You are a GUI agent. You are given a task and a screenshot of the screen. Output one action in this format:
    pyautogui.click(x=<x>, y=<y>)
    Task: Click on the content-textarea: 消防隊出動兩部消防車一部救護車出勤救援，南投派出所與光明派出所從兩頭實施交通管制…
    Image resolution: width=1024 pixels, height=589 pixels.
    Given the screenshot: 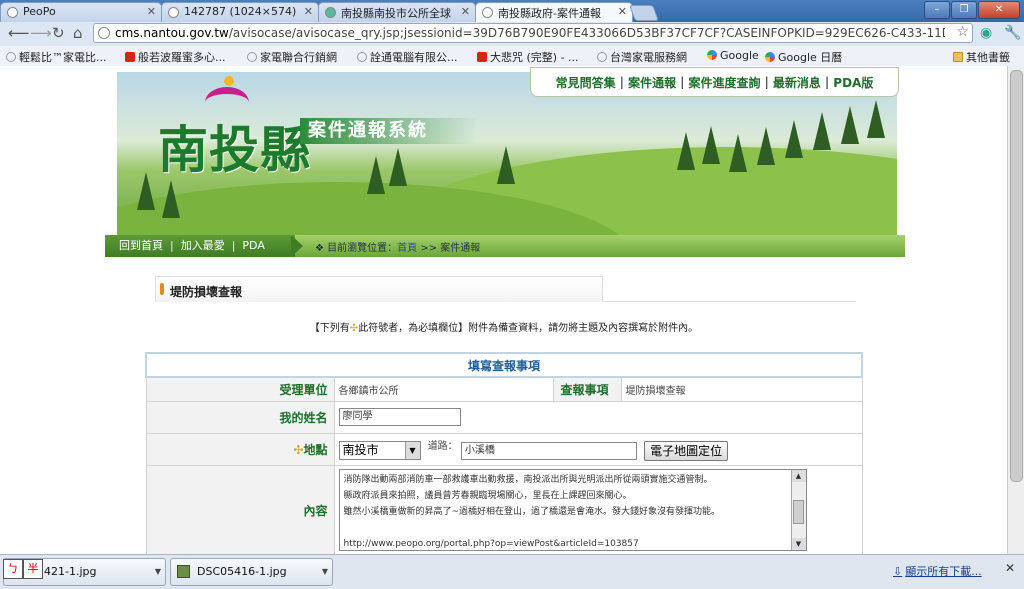 What is the action you would take?
    pyautogui.click(x=572, y=509)
    